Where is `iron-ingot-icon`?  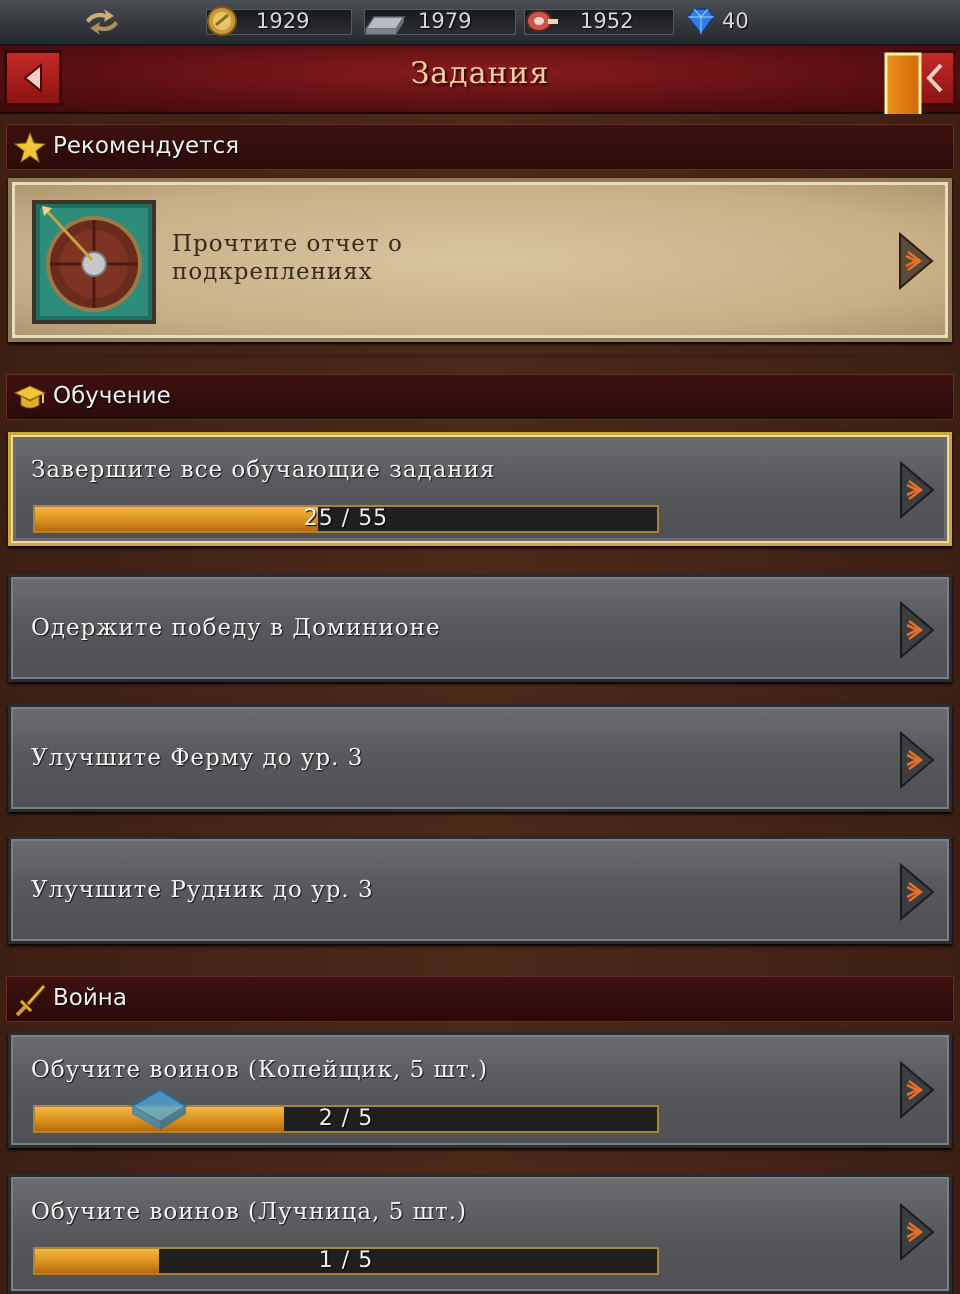
iron-ingot-icon is located at coordinates (385, 25).